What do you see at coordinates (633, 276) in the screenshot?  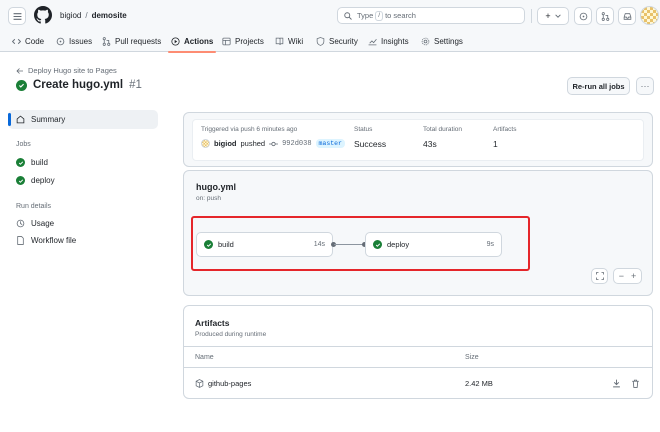 I see `zoom-in-button: +` at bounding box center [633, 276].